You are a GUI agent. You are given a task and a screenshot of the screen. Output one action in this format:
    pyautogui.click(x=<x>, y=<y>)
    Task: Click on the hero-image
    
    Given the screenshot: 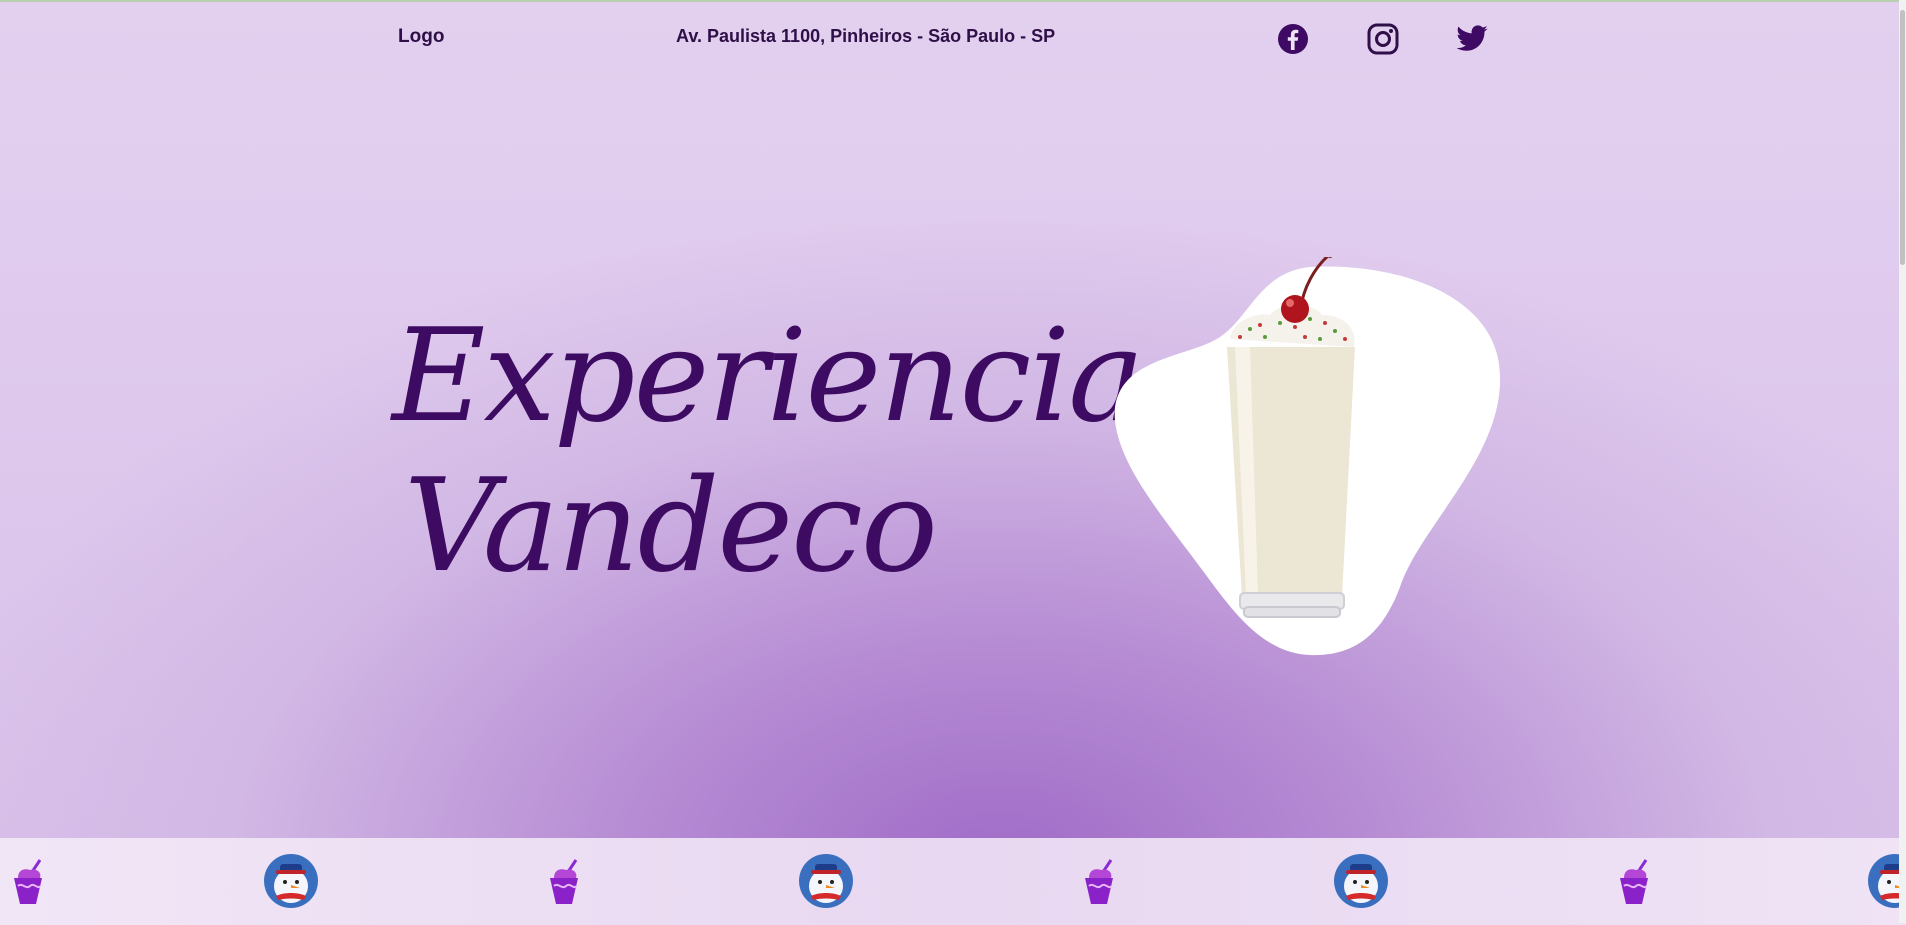 What is the action you would take?
    pyautogui.click(x=1310, y=457)
    